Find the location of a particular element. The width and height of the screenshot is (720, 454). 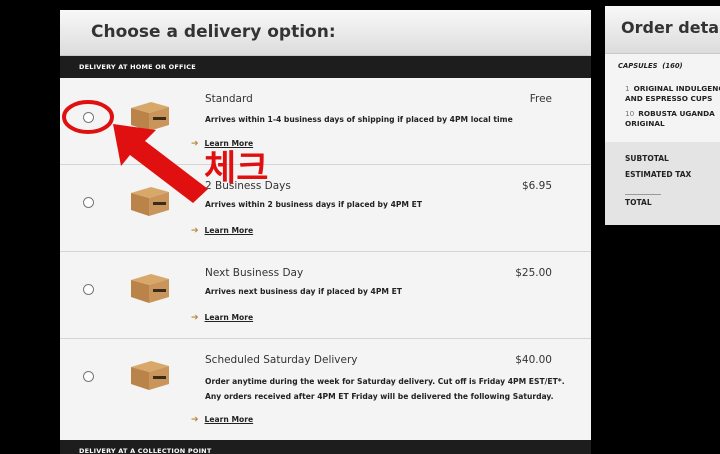

option-price: $6.95 is located at coordinates (536, 186).